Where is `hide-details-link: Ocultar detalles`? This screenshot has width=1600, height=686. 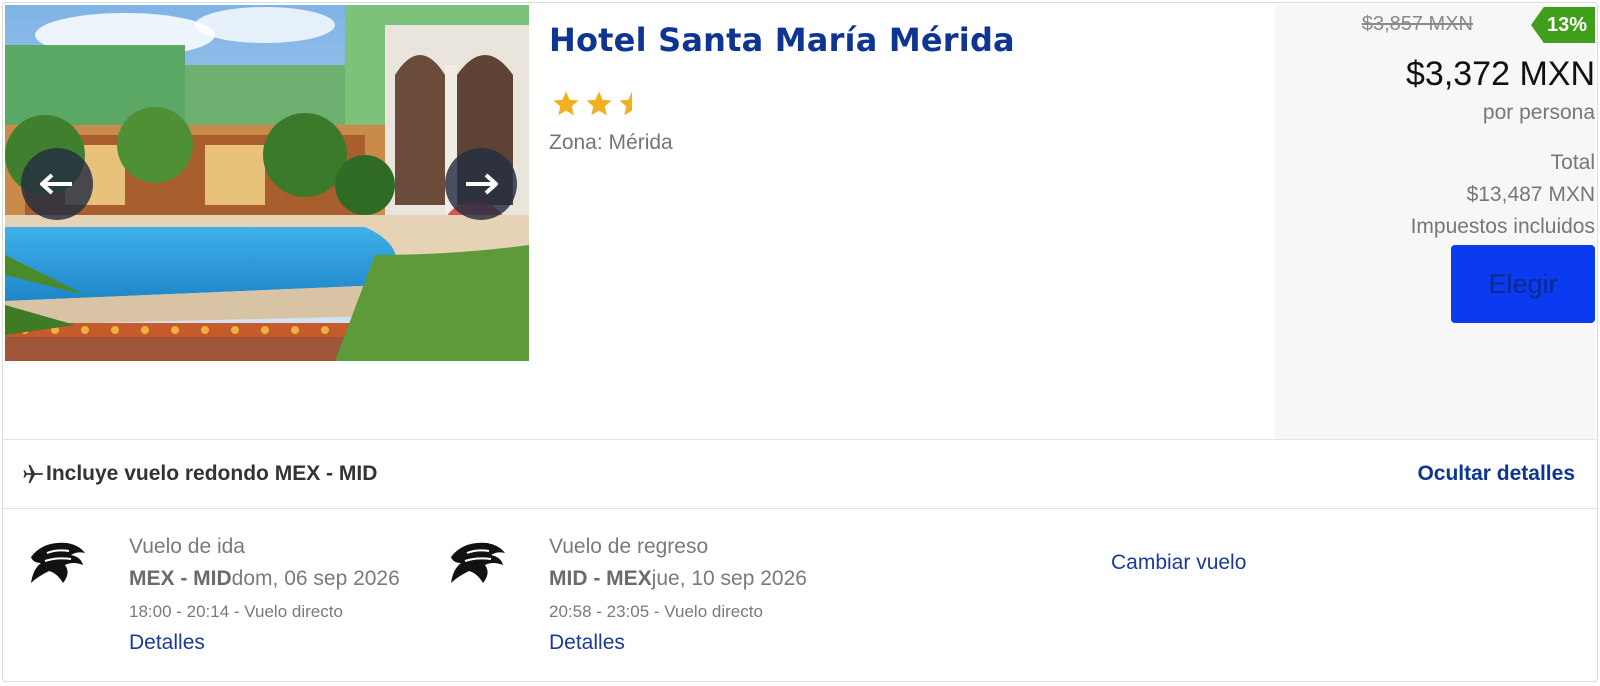 hide-details-link: Ocultar detalles is located at coordinates (1496, 474).